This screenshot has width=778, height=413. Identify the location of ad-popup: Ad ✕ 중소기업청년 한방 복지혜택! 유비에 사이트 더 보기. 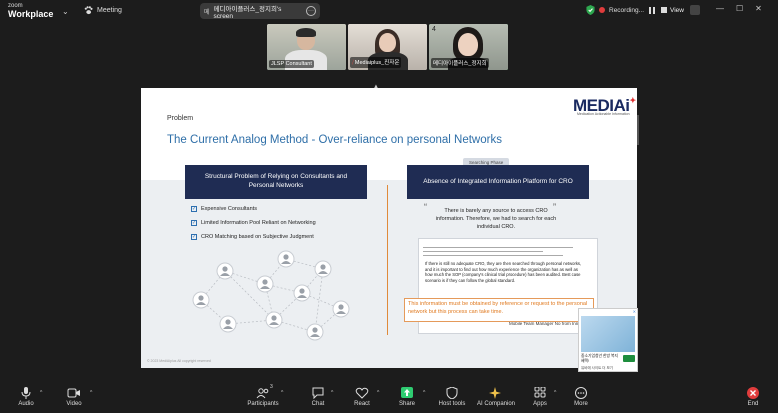
(608, 340).